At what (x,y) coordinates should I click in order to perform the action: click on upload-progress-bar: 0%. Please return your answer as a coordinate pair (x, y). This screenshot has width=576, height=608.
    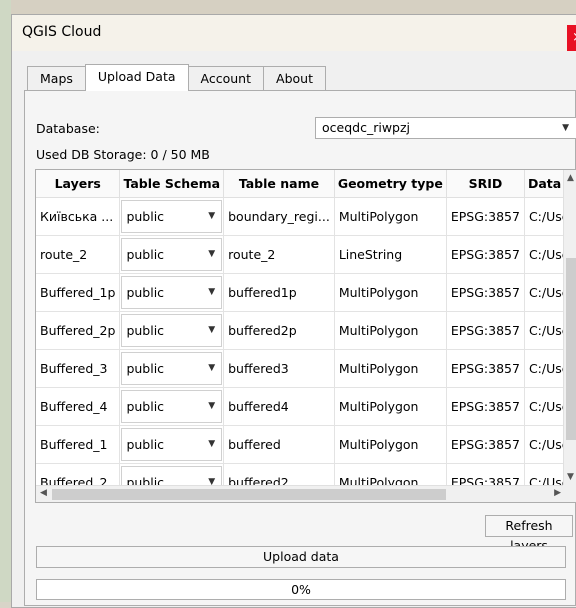
    Looking at the image, I should click on (301, 589).